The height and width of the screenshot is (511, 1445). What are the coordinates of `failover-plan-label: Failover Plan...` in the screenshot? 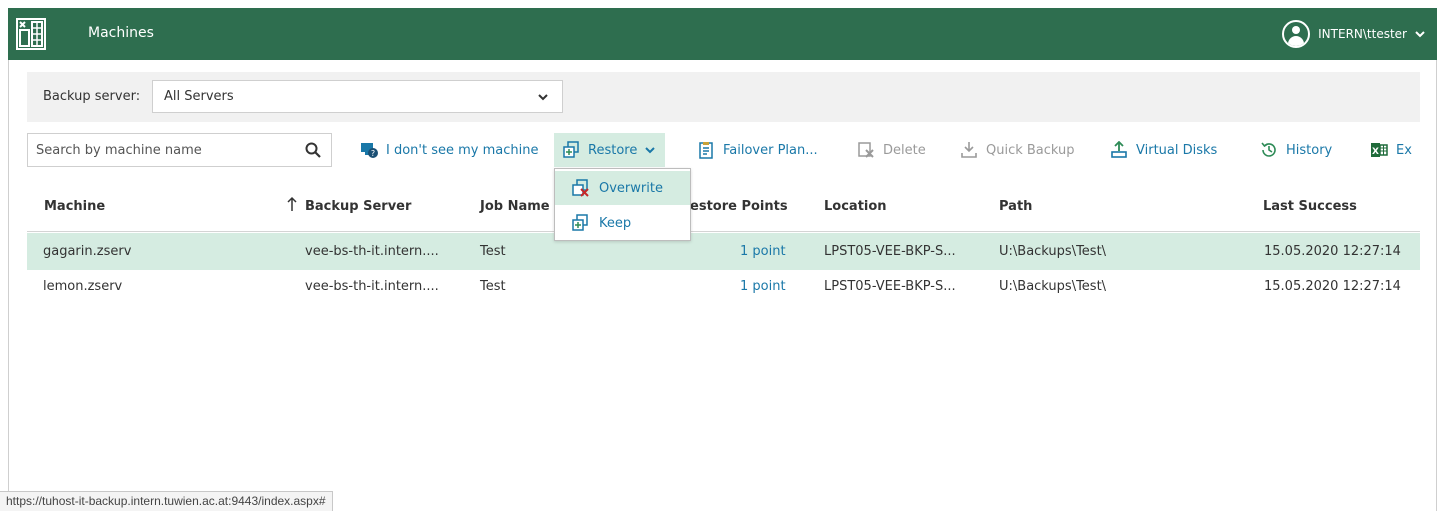 It's located at (770, 150).